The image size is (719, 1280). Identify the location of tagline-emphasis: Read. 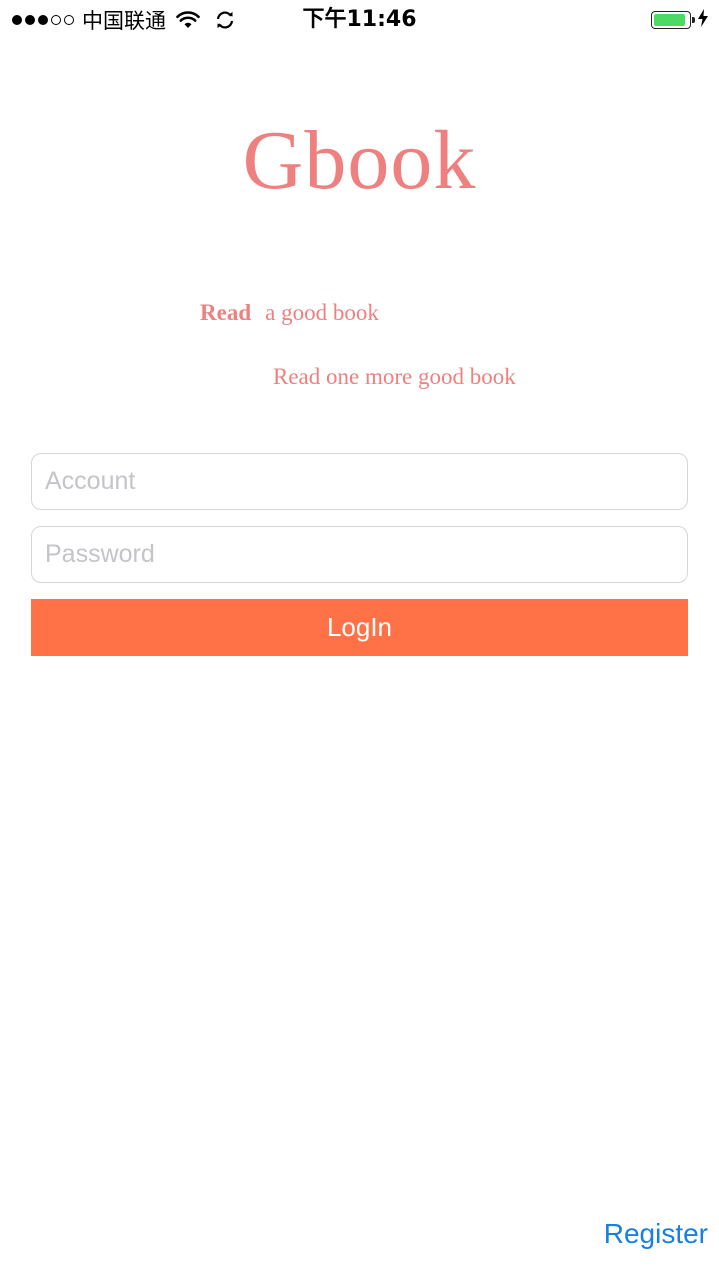
(226, 312).